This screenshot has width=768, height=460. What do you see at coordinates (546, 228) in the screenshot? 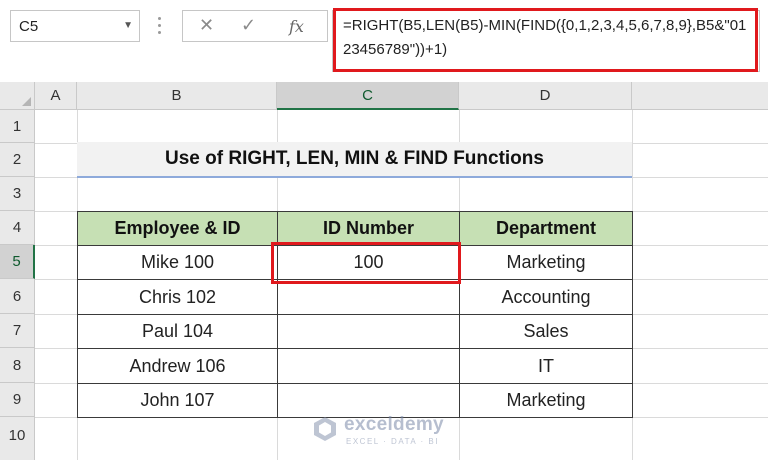
I see `header-department: Department` at bounding box center [546, 228].